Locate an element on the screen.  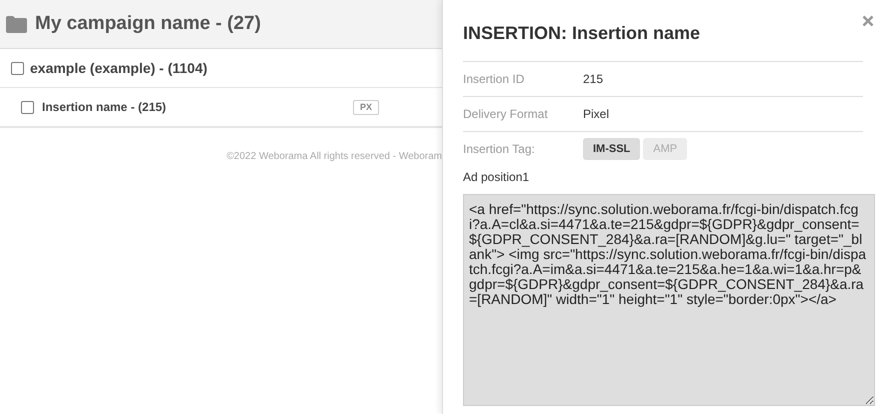
format-tag: PX is located at coordinates (365, 107).